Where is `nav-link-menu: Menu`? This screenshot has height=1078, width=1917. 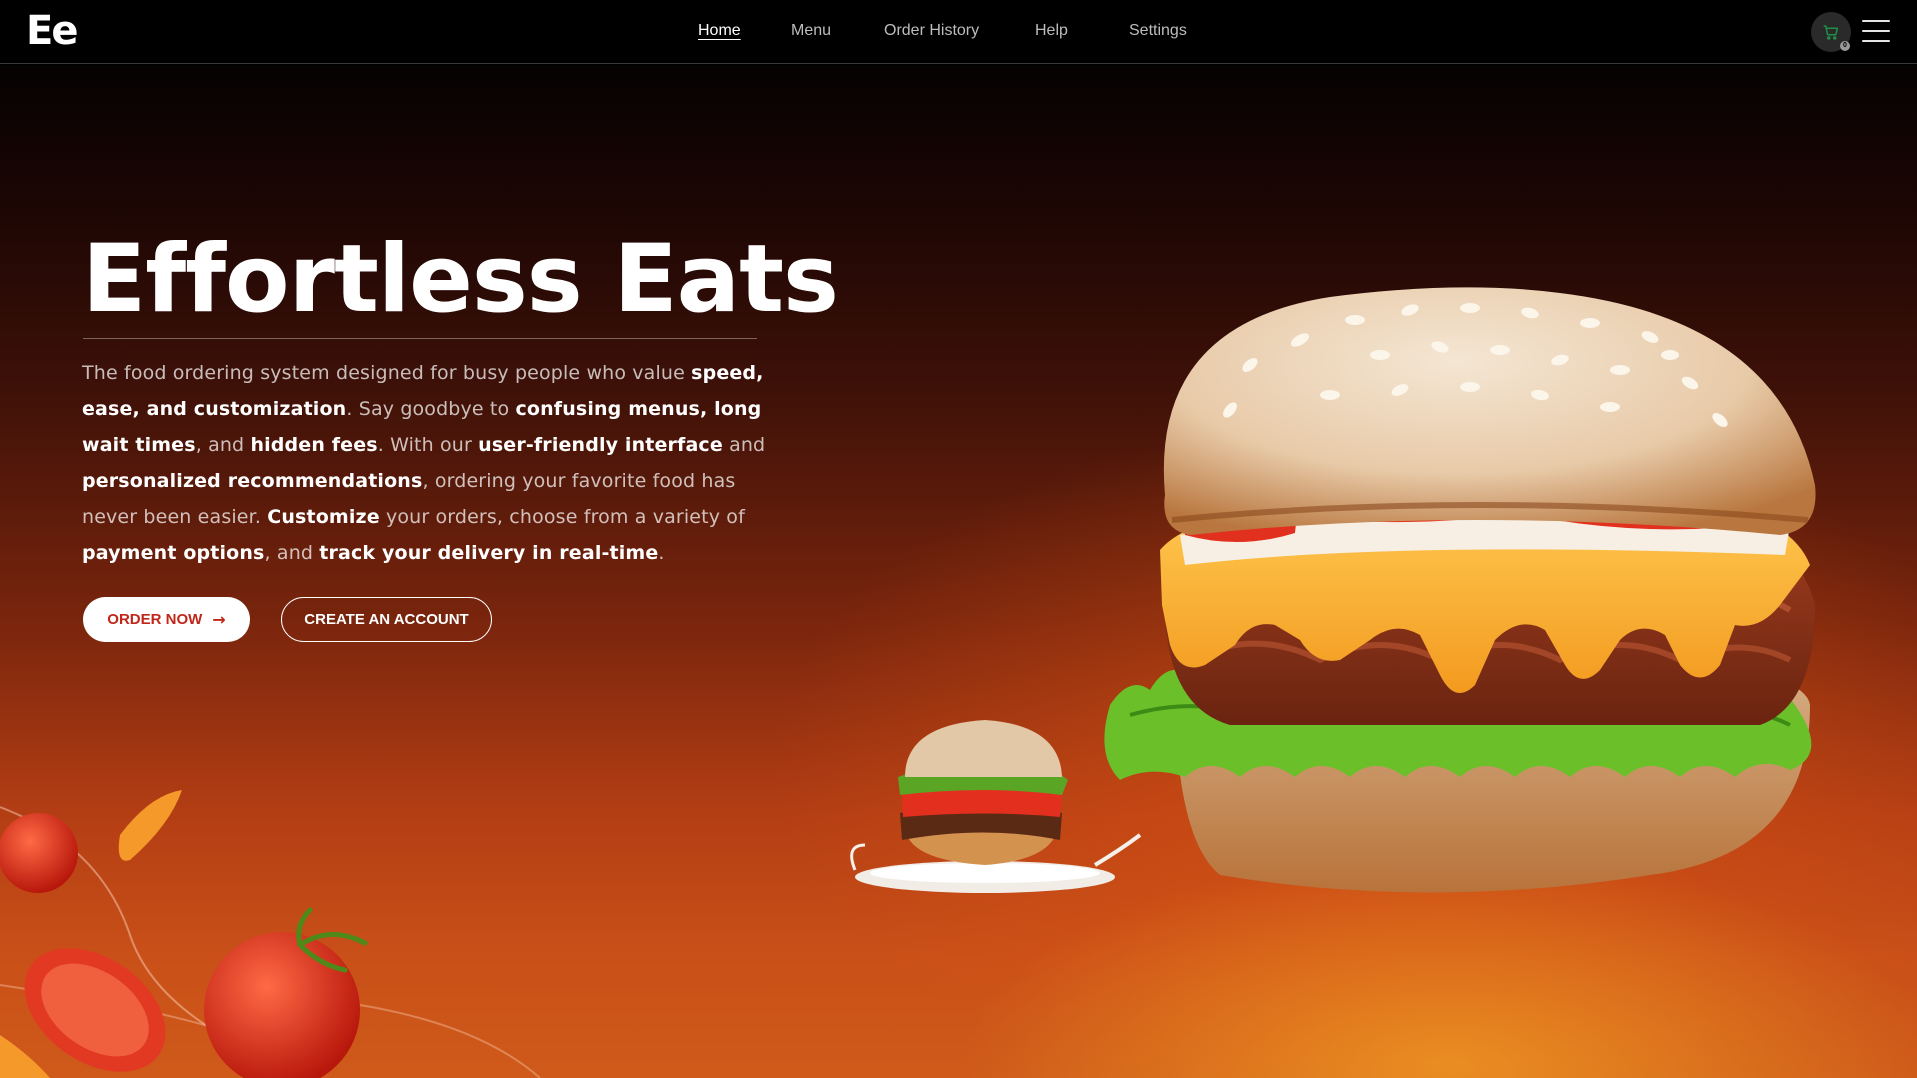 nav-link-menu: Menu is located at coordinates (811, 31).